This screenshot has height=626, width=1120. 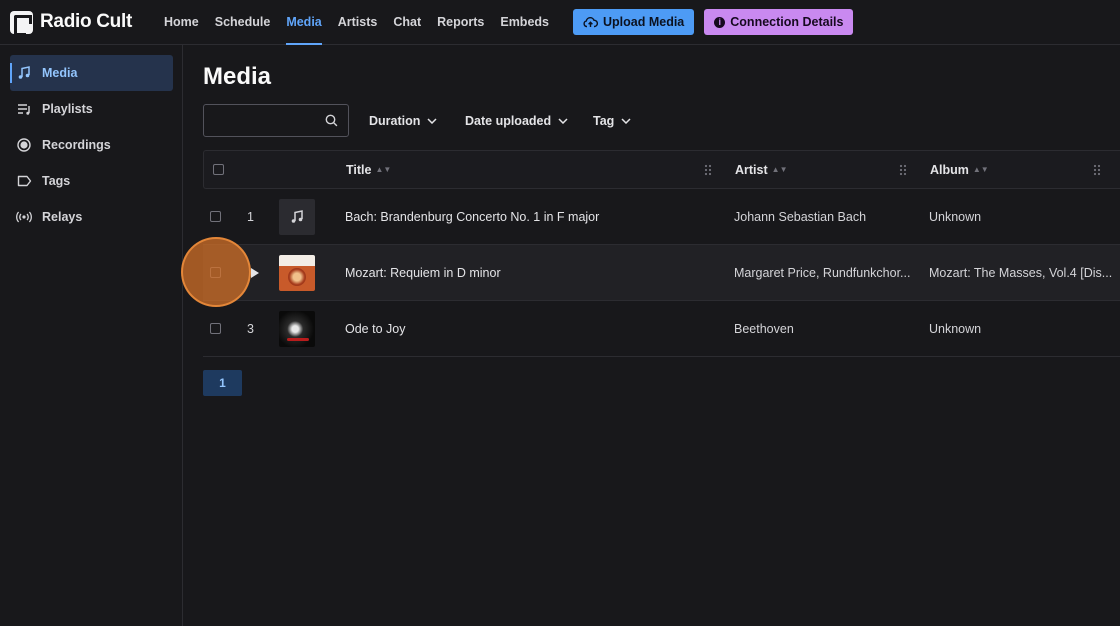 What do you see at coordinates (24, 181) in the screenshot?
I see `tag-icon` at bounding box center [24, 181].